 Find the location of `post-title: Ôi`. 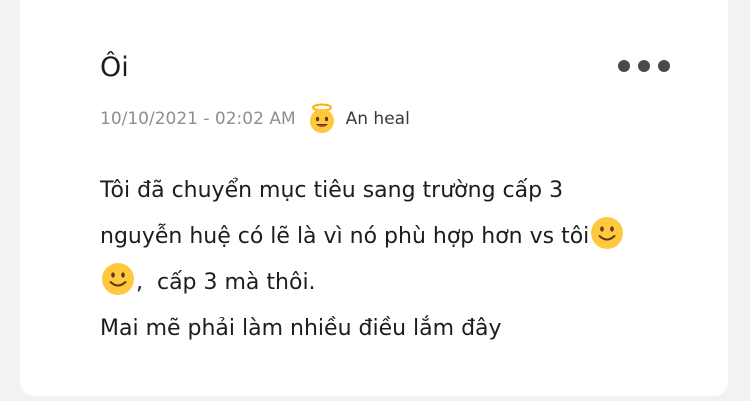

post-title: Ôi is located at coordinates (114, 67).